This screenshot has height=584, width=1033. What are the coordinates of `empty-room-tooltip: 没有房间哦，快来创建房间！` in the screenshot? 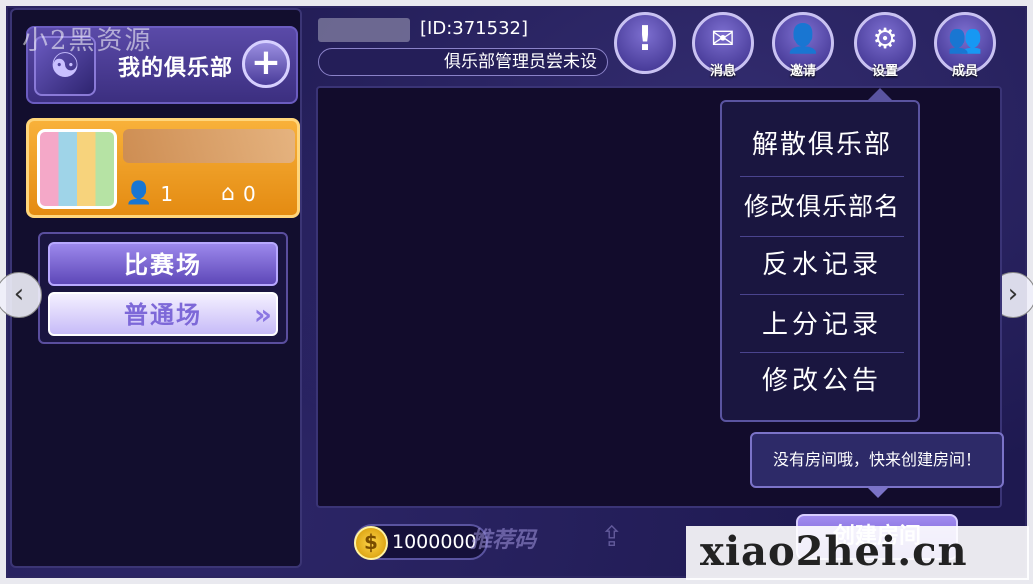 It's located at (877, 460).